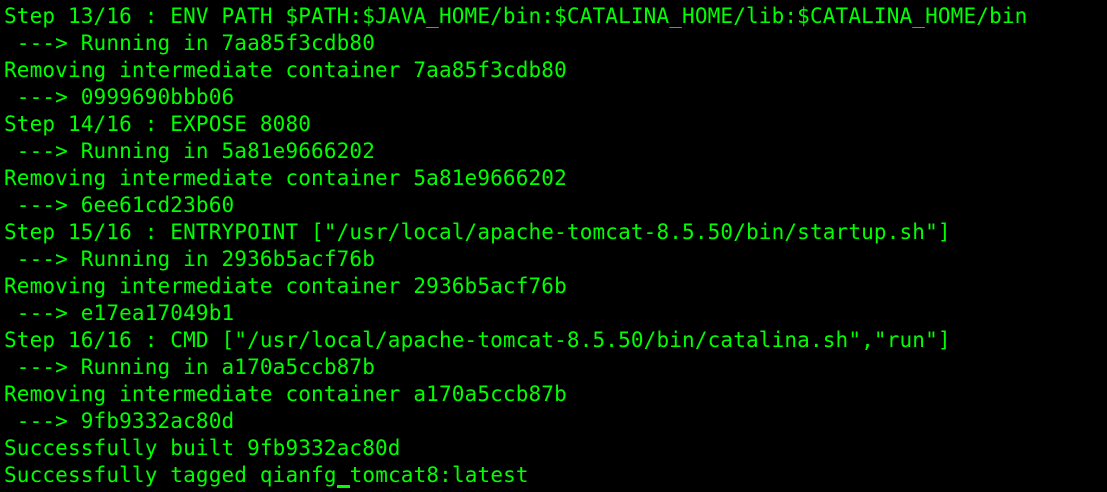  Describe the element at coordinates (202, 448) in the screenshot. I see `terminal-line: Successfully built 9fb9332ac80d` at that location.